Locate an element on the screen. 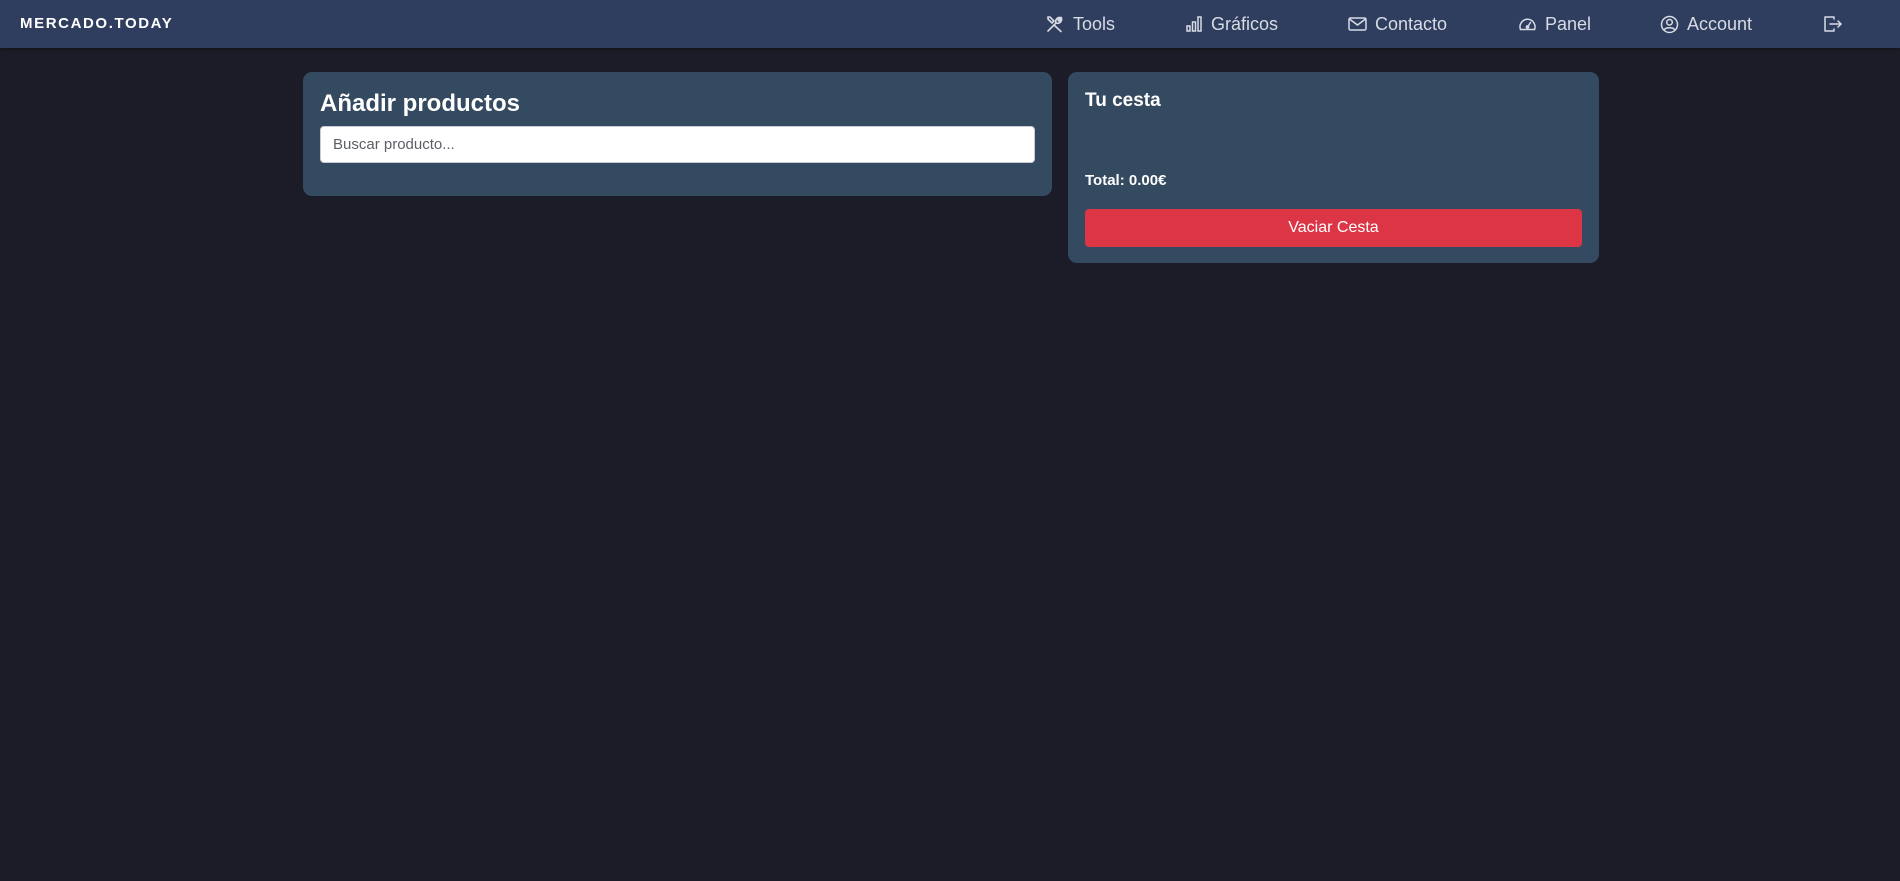  logout-icon is located at coordinates (1833, 24).